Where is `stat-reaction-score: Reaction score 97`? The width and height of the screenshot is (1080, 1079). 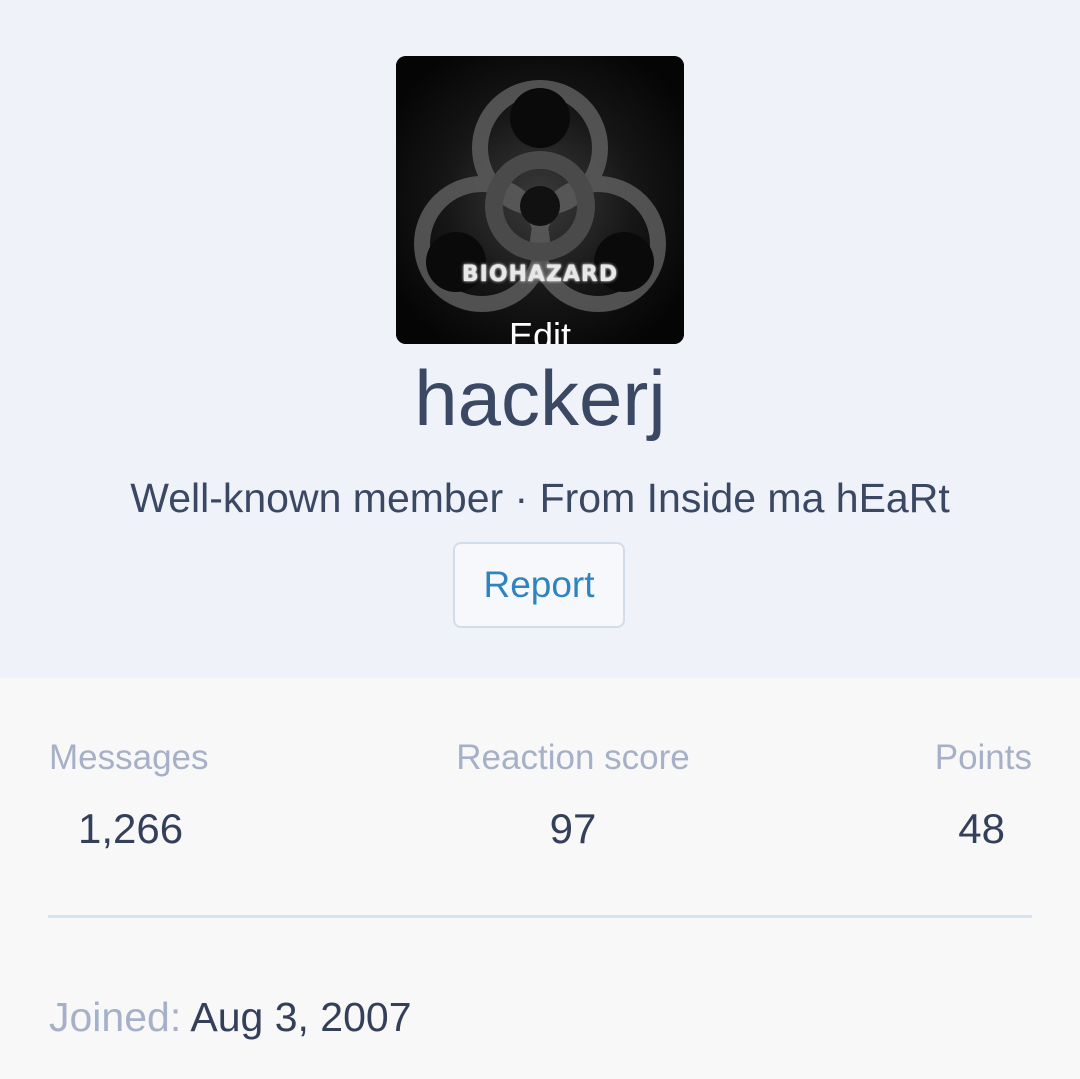
stat-reaction-score: Reaction score 97 is located at coordinates (573, 795).